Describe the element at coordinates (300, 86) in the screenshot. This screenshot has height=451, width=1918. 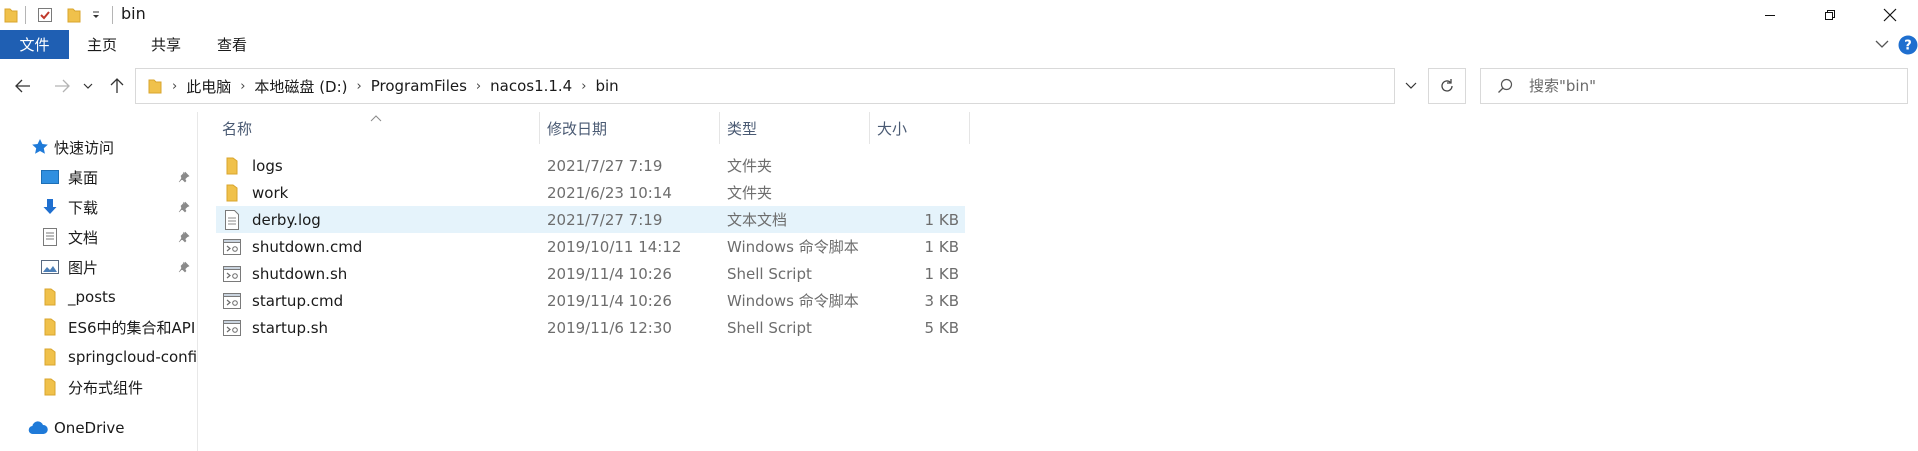
I see `breadcrumb-local-disk: 本地磁盘 (D:)` at that location.